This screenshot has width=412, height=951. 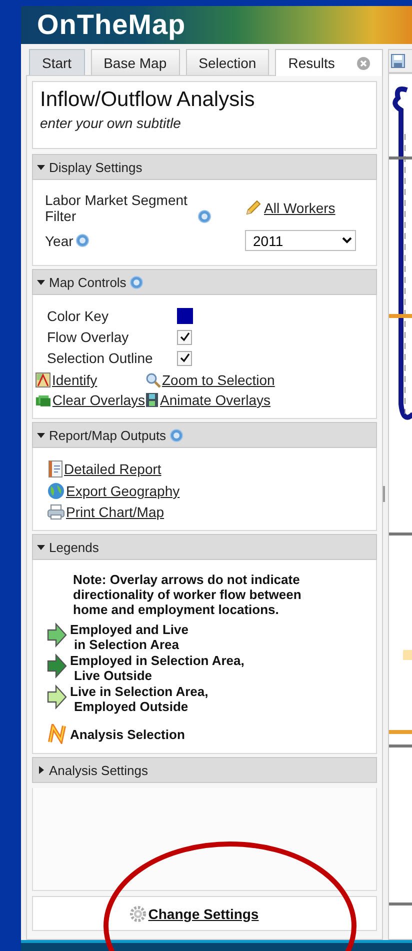 What do you see at coordinates (111, 123) in the screenshot?
I see `subtitle: enter your own subtitle` at bounding box center [111, 123].